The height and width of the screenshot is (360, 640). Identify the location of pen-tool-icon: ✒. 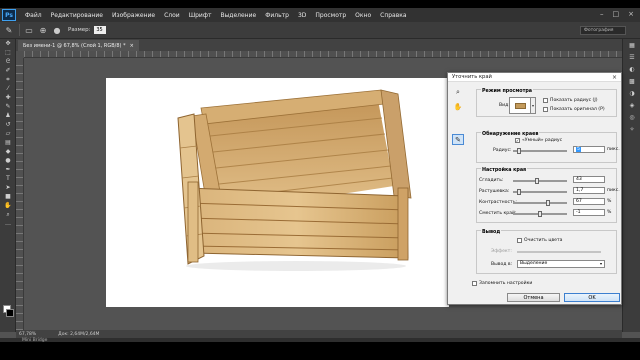
(8, 170).